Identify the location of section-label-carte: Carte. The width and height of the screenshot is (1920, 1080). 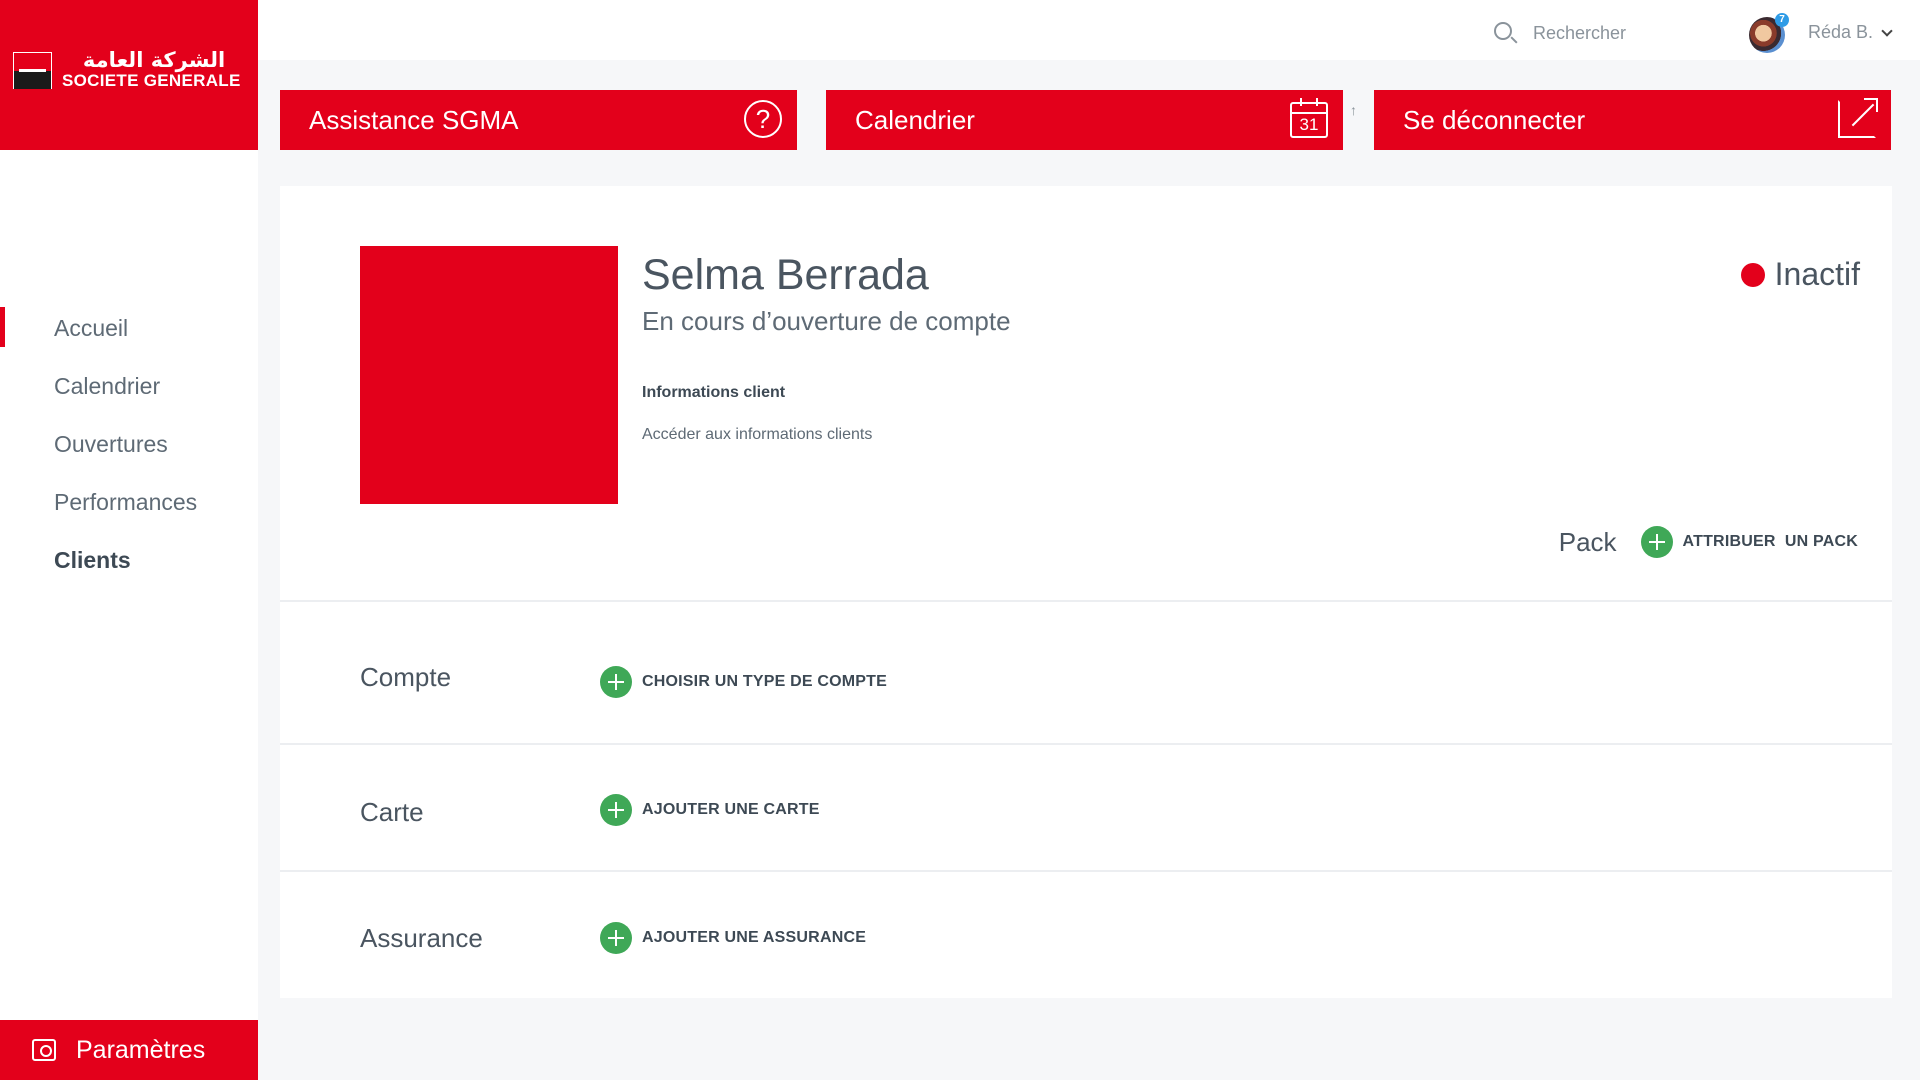
(392, 812).